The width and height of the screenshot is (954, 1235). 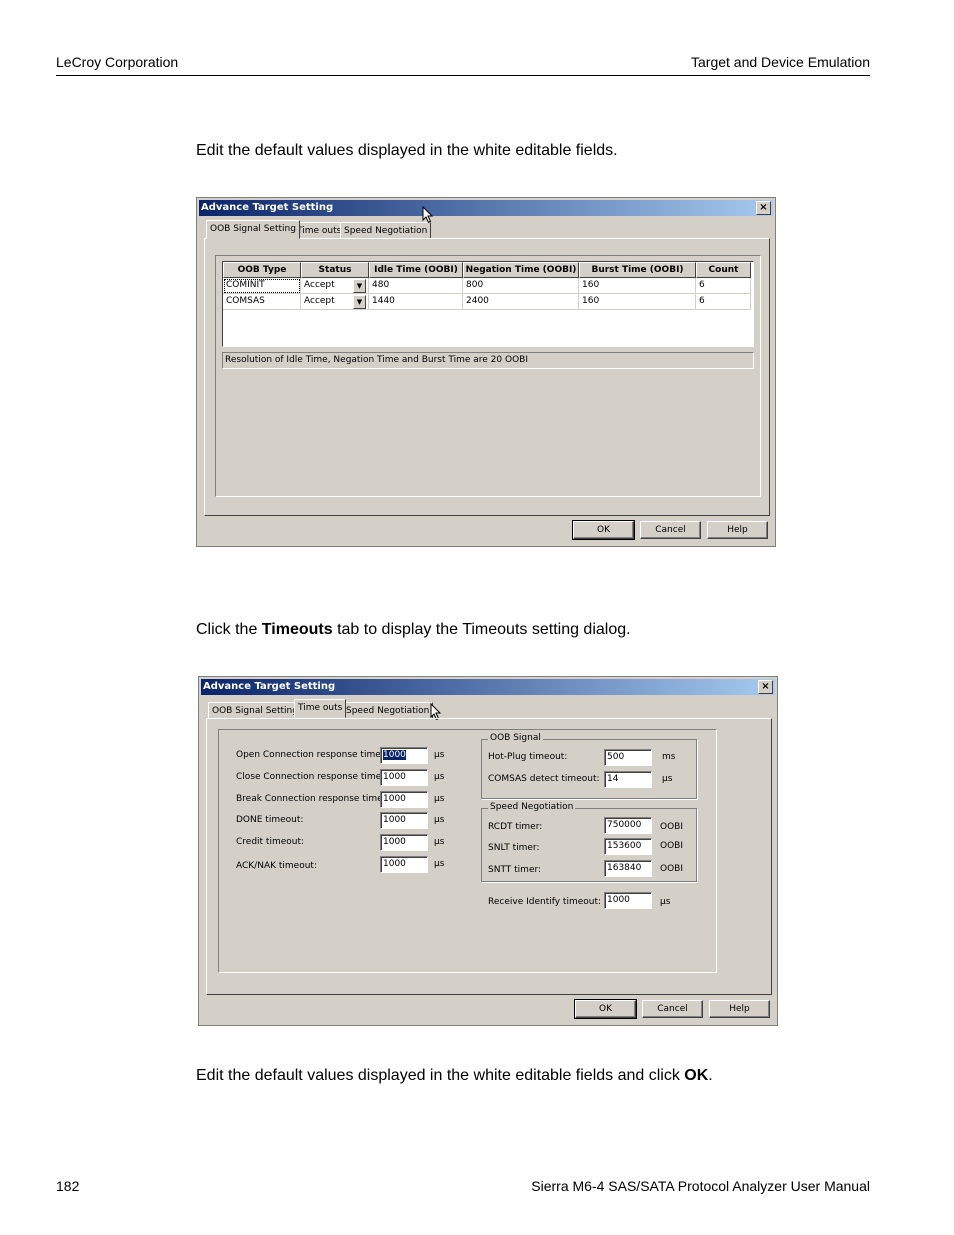 What do you see at coordinates (545, 902) in the screenshot?
I see `receive-identify-timeout-label: Receive Identify timeout:` at bounding box center [545, 902].